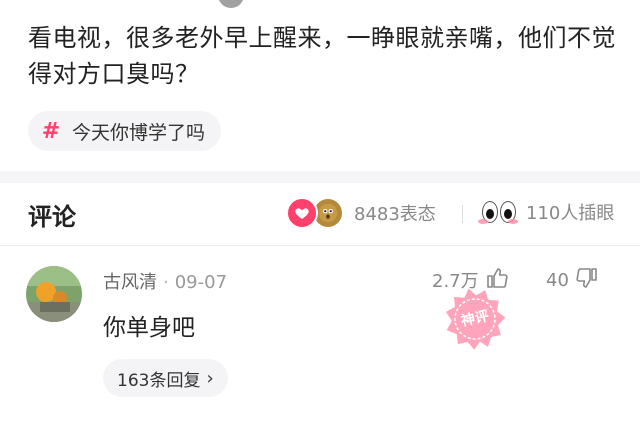  What do you see at coordinates (149, 328) in the screenshot?
I see `comment-text: 你单身吧` at bounding box center [149, 328].